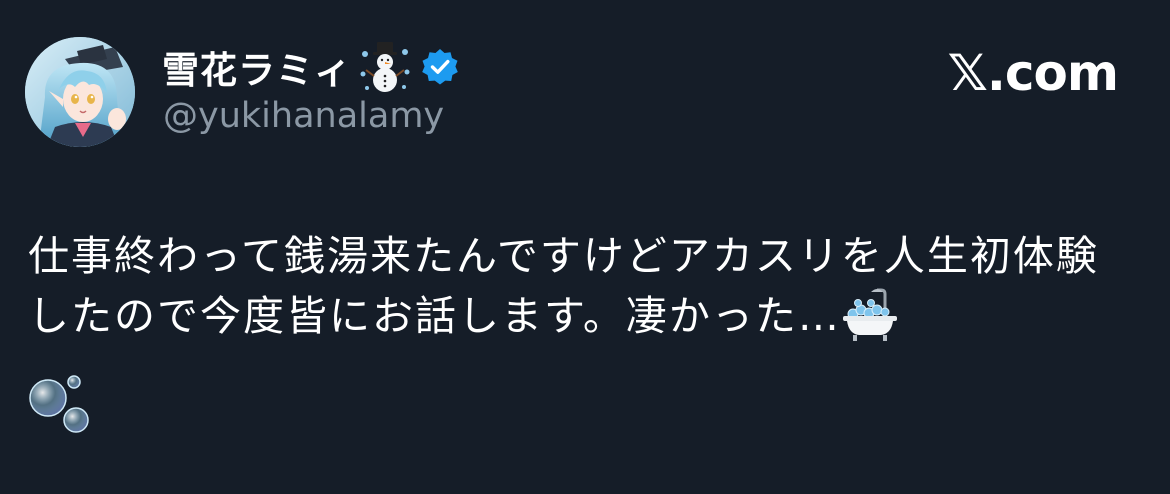 The image size is (1170, 494). Describe the element at coordinates (385, 67) in the screenshot. I see `snowman-with-snow-icon` at that location.